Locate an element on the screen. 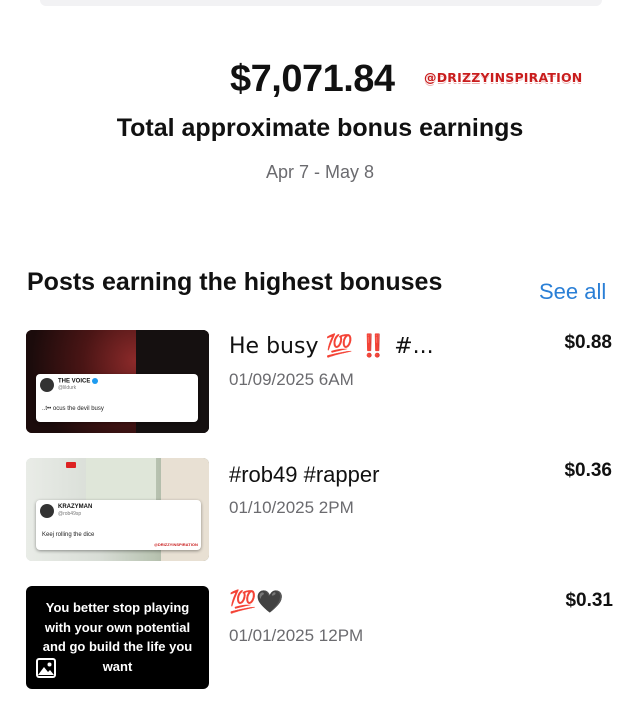 The image size is (640, 719). tweet-text: ..t•• ocus the devil busy is located at coordinates (73, 409).